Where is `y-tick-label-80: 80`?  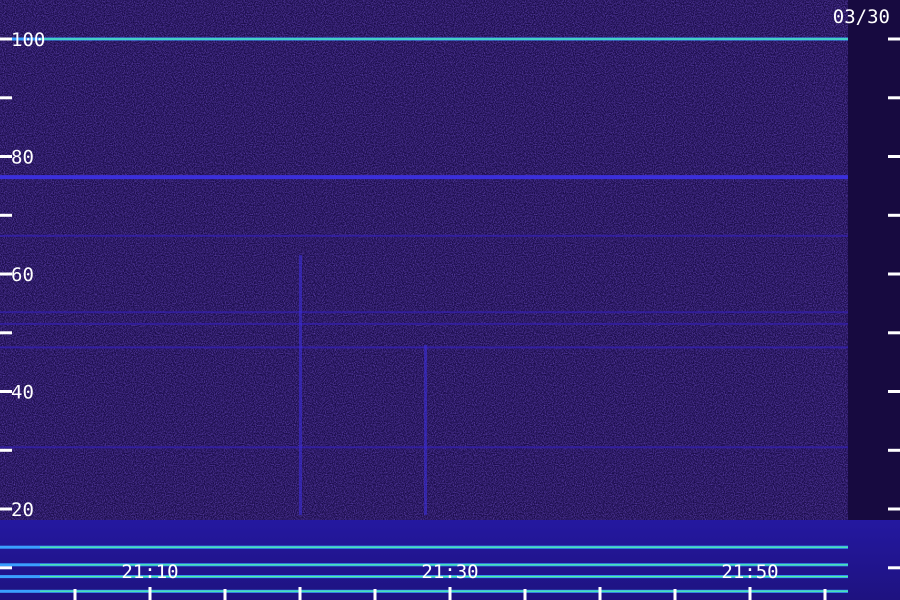
y-tick-label-80: 80 is located at coordinates (22, 158).